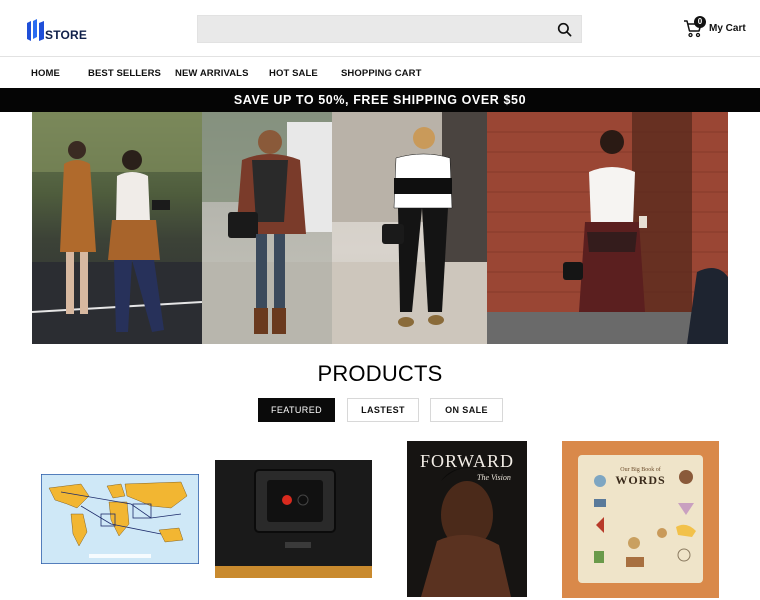 This screenshot has height=600, width=760. What do you see at coordinates (380, 373) in the screenshot?
I see `products-heading: PRODUCTS` at bounding box center [380, 373].